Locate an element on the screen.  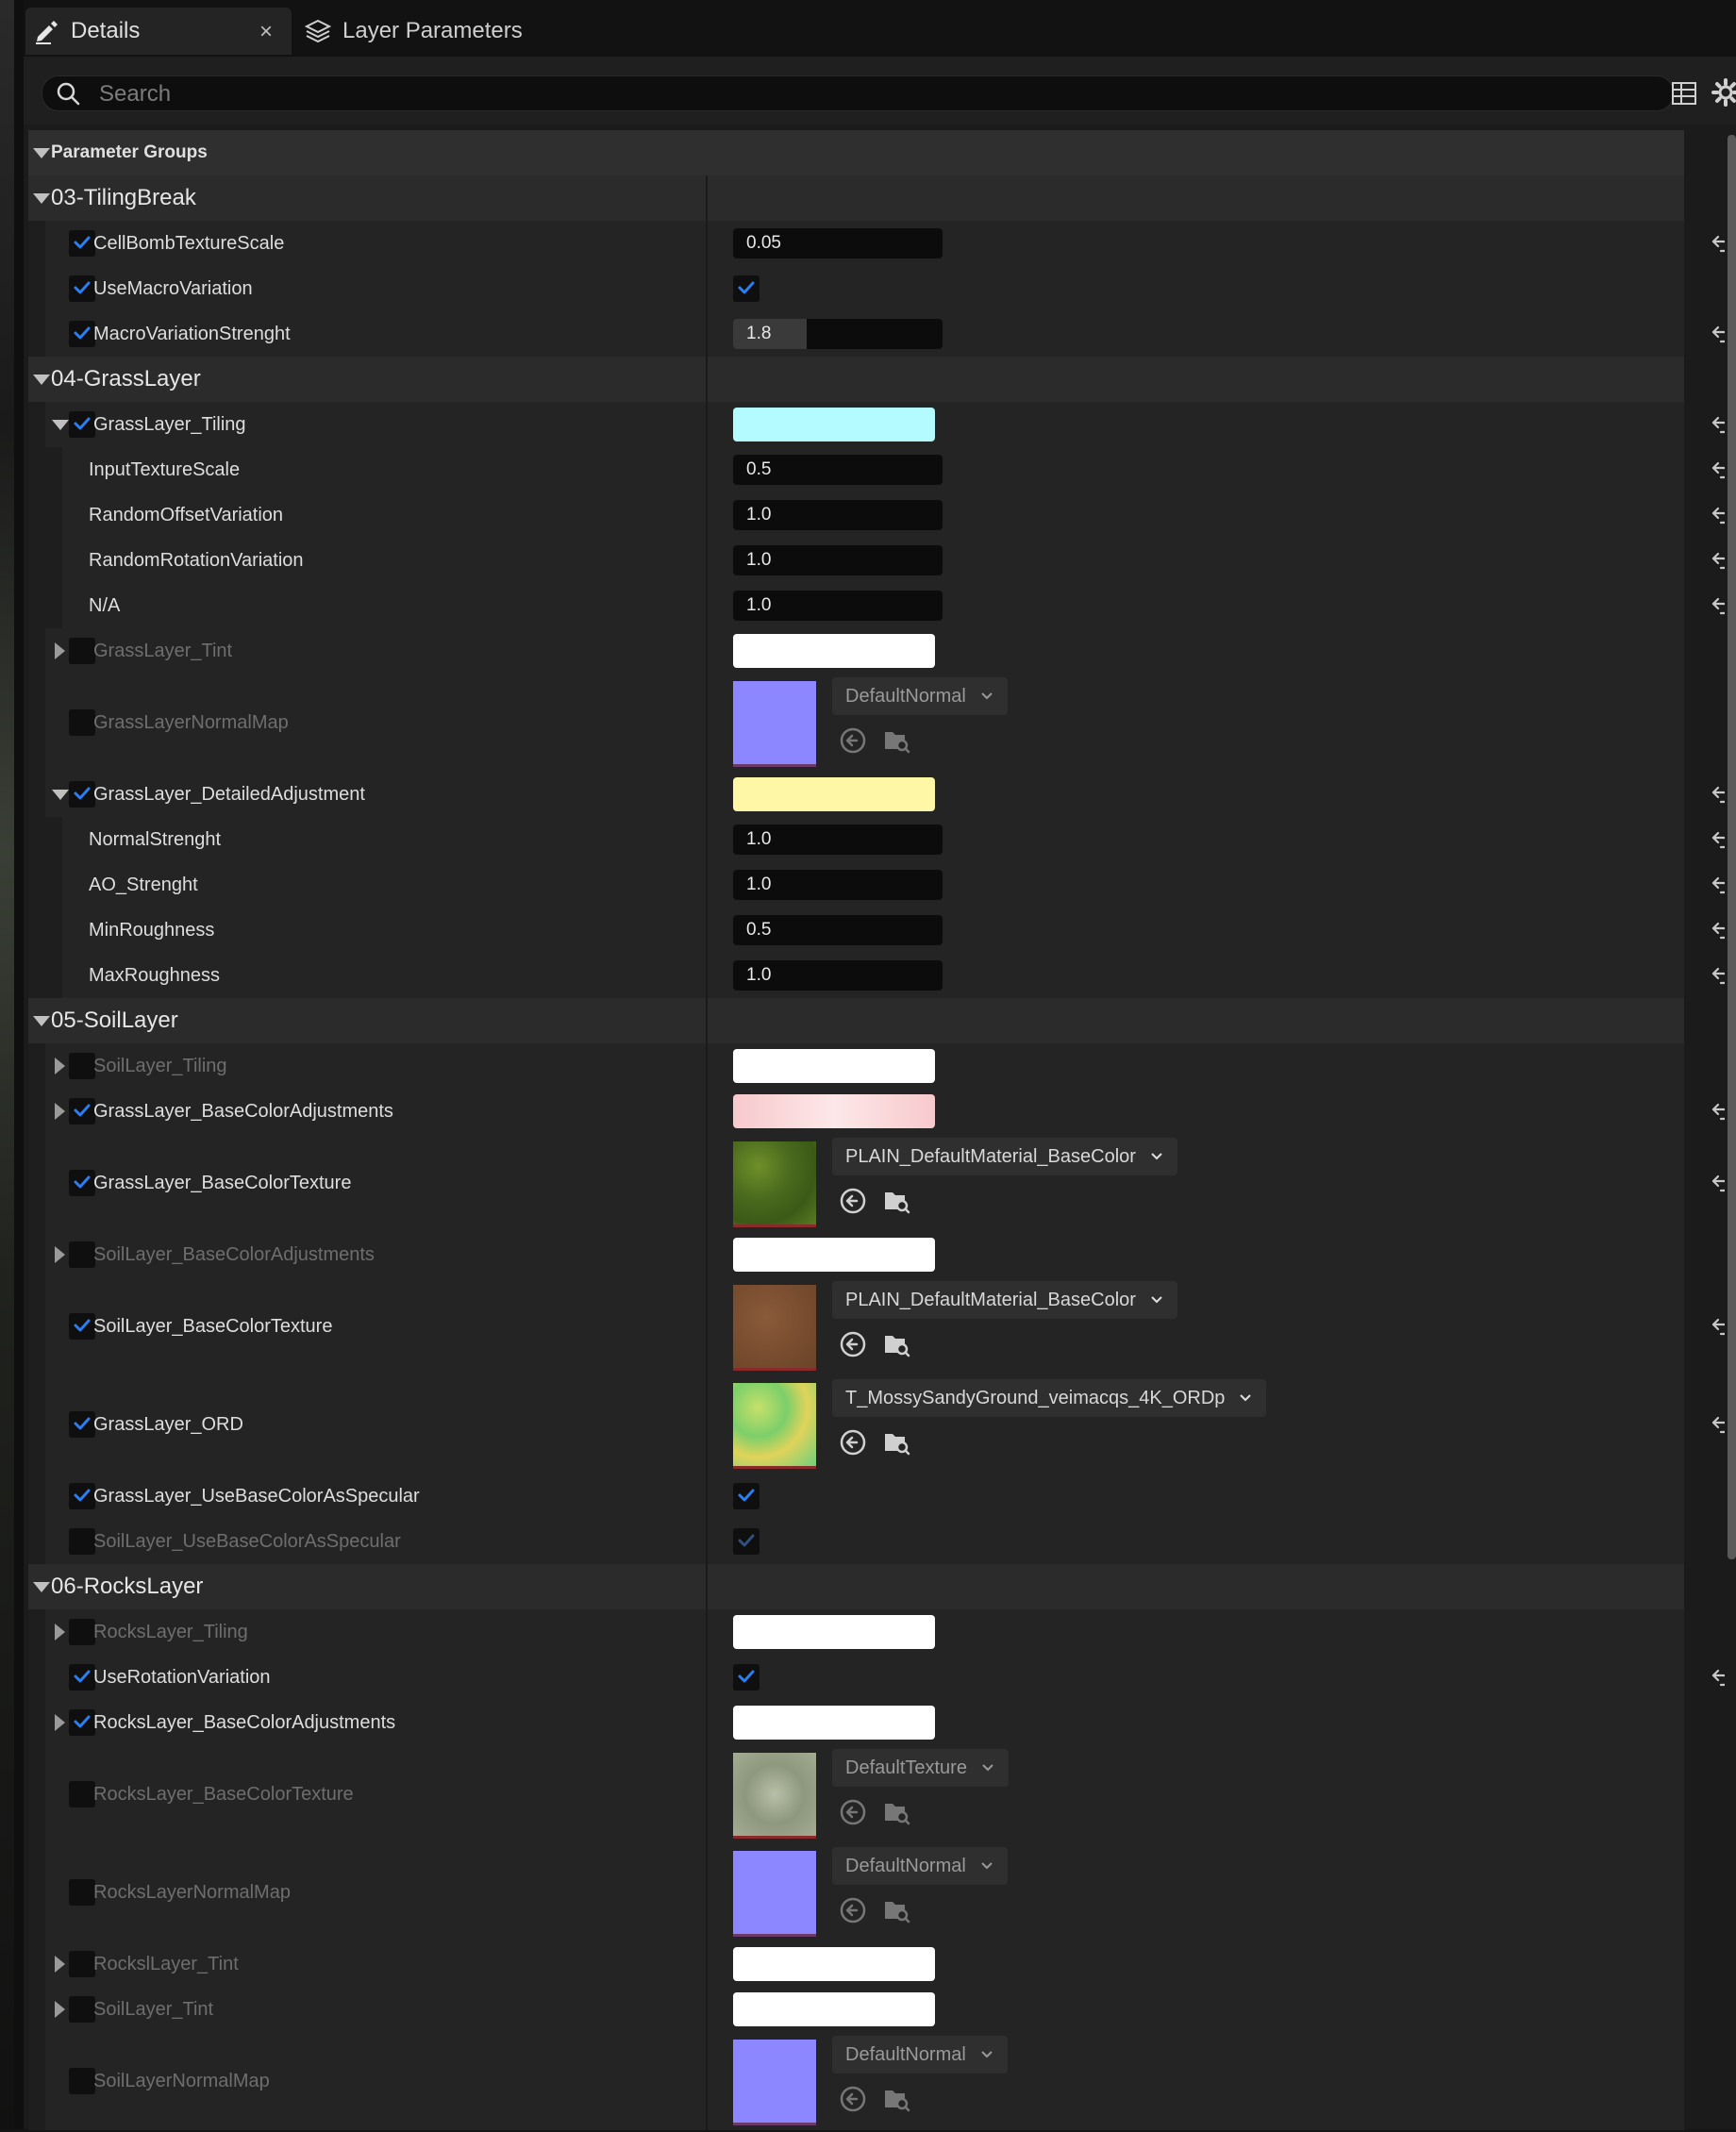
tab-layer-parameters: Layer Parameters is located at coordinates (419, 31).